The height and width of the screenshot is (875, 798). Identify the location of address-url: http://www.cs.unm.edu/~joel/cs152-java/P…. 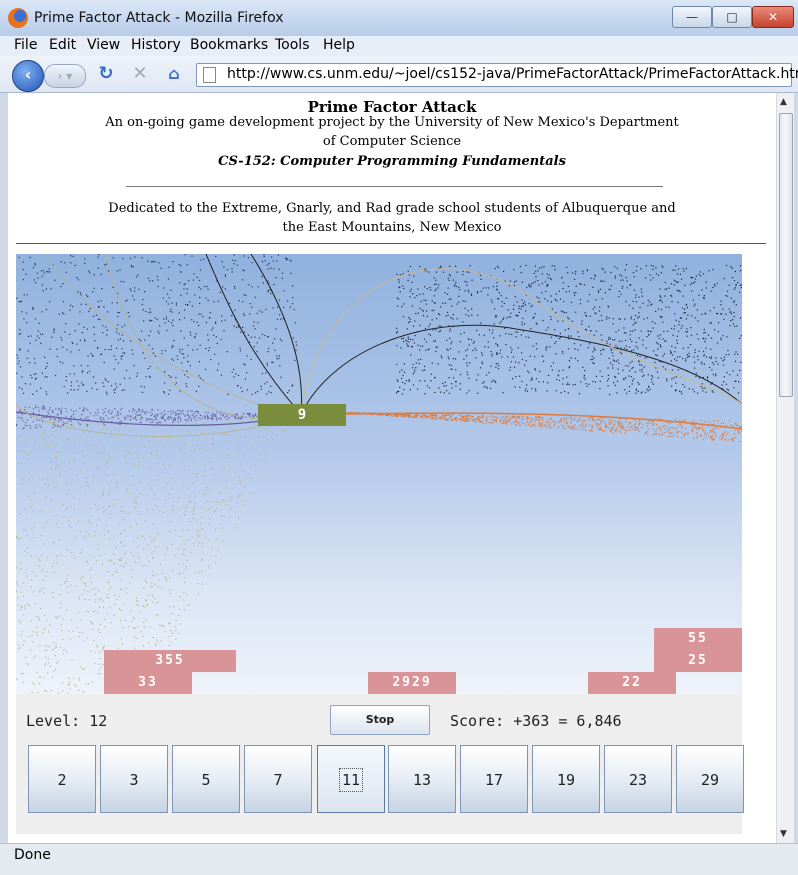
(512, 74).